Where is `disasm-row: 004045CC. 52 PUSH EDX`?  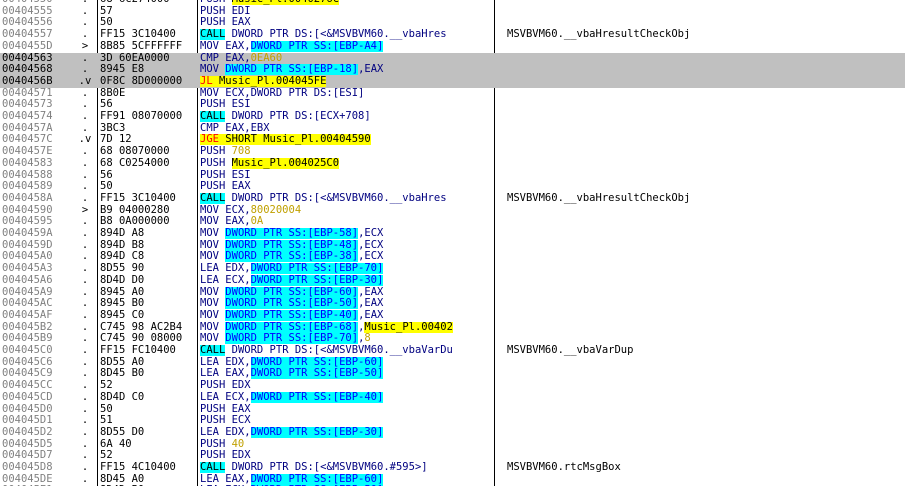
disasm-row: 004045CC. 52 PUSH EDX is located at coordinates (452, 386).